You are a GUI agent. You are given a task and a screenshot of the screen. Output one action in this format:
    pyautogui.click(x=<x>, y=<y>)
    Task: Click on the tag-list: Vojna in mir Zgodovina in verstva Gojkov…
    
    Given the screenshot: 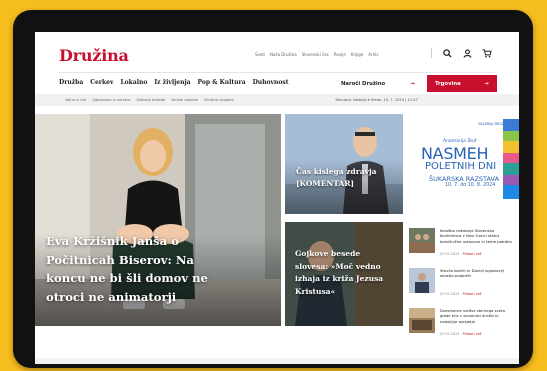 What is the action you would take?
    pyautogui.click(x=149, y=100)
    